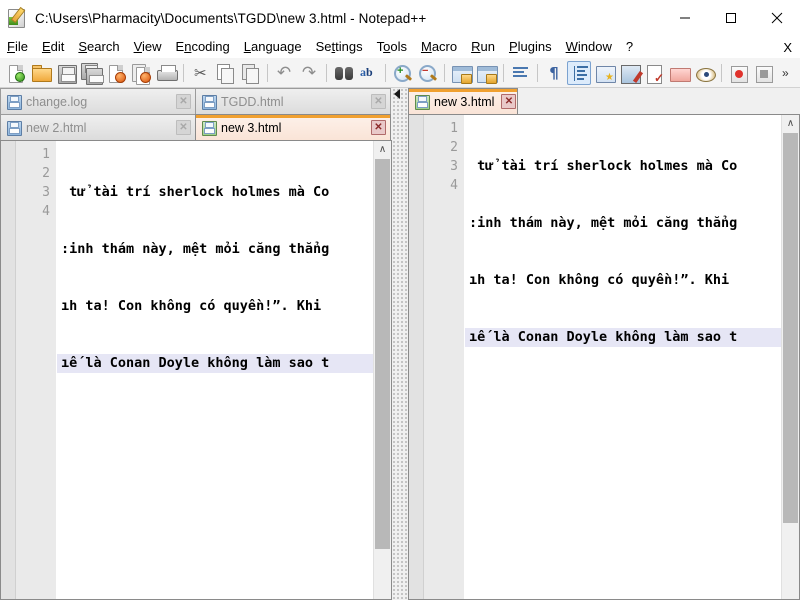  Describe the element at coordinates (738, 73) in the screenshot. I see `start-recording-macro-icon` at that location.